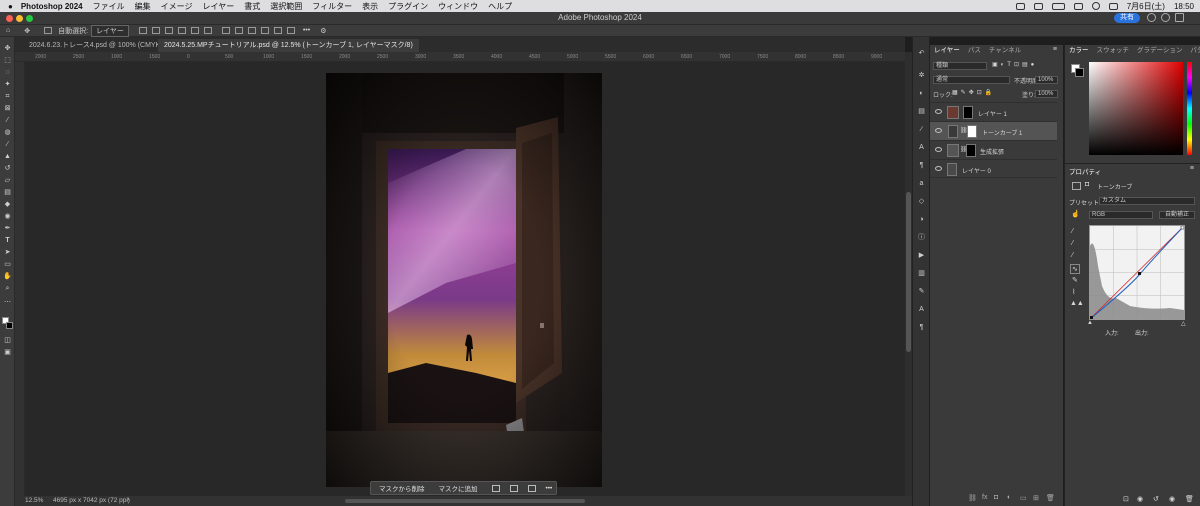 The width and height of the screenshot is (1200, 506). I want to click on layer-kind-filter: 種類, so click(960, 66).